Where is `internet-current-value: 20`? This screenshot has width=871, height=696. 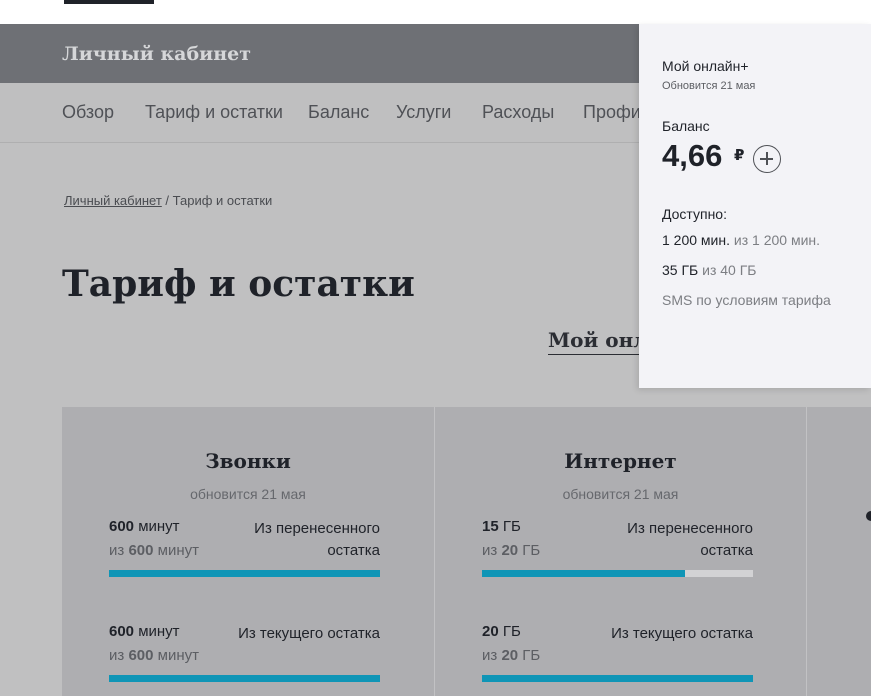
internet-current-value: 20 is located at coordinates (490, 631).